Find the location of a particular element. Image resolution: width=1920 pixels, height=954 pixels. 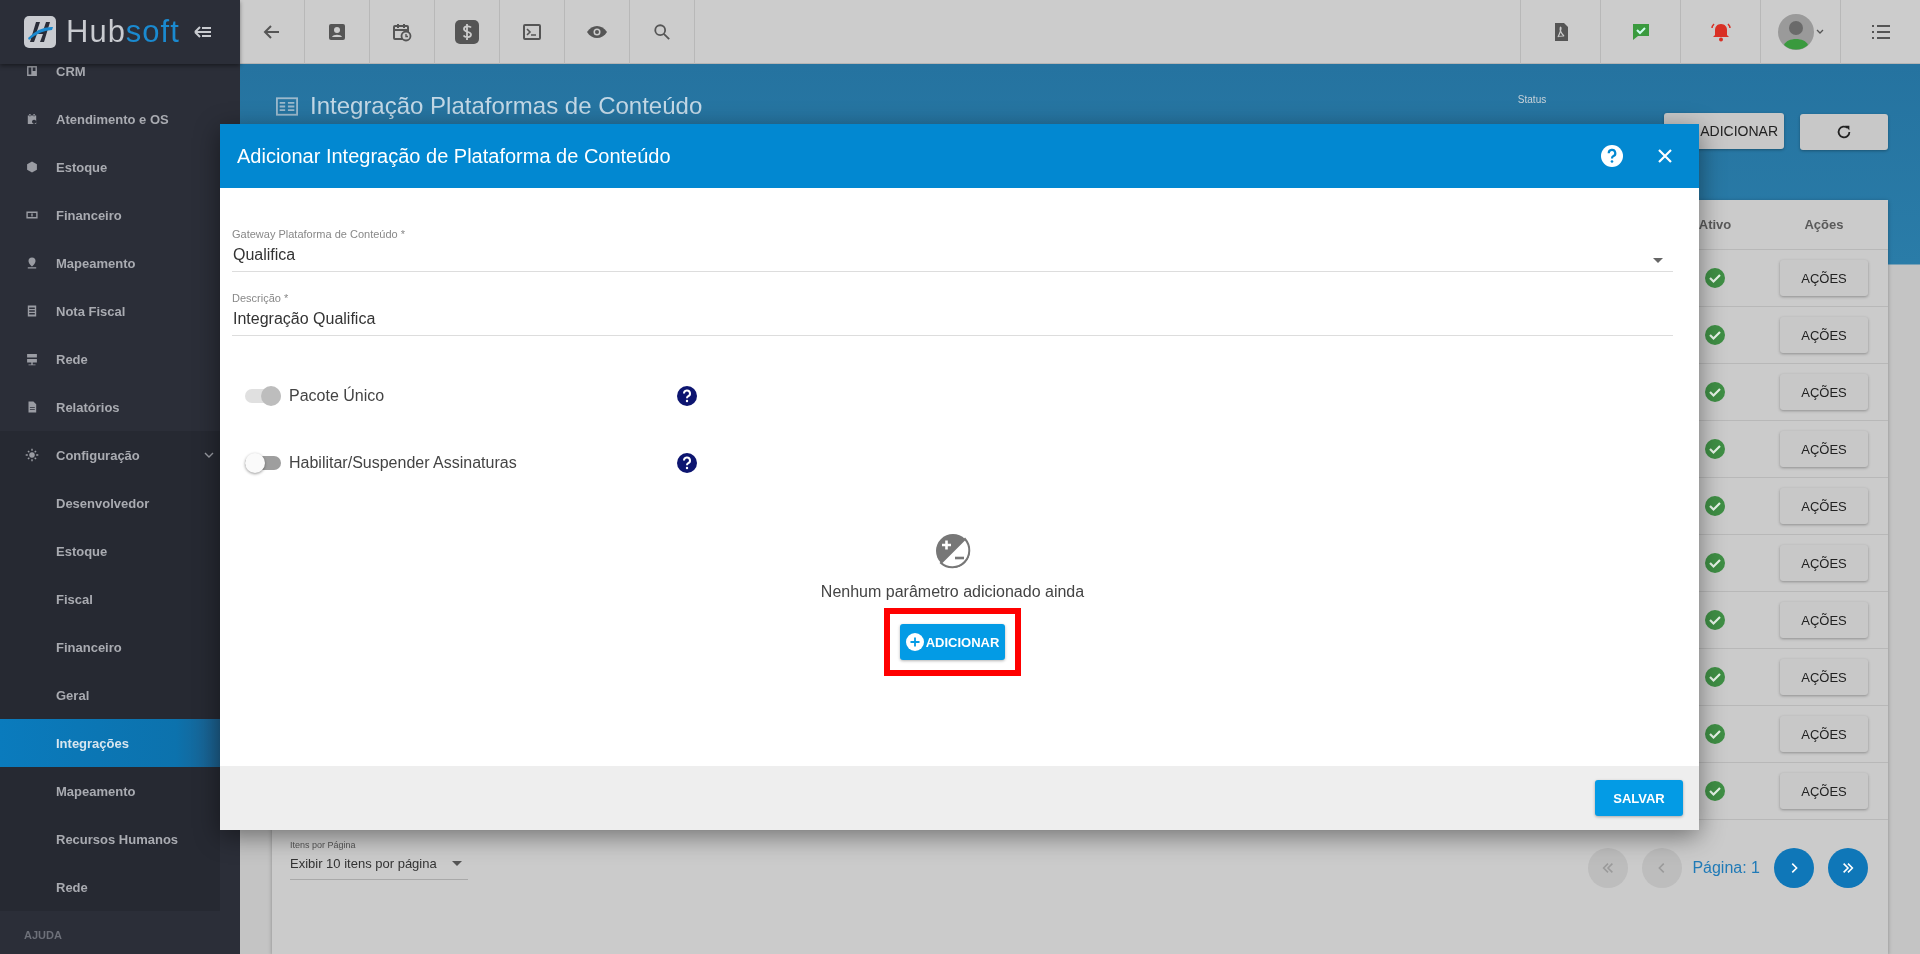

sidebar-subitem: Financeiro is located at coordinates (110, 647).